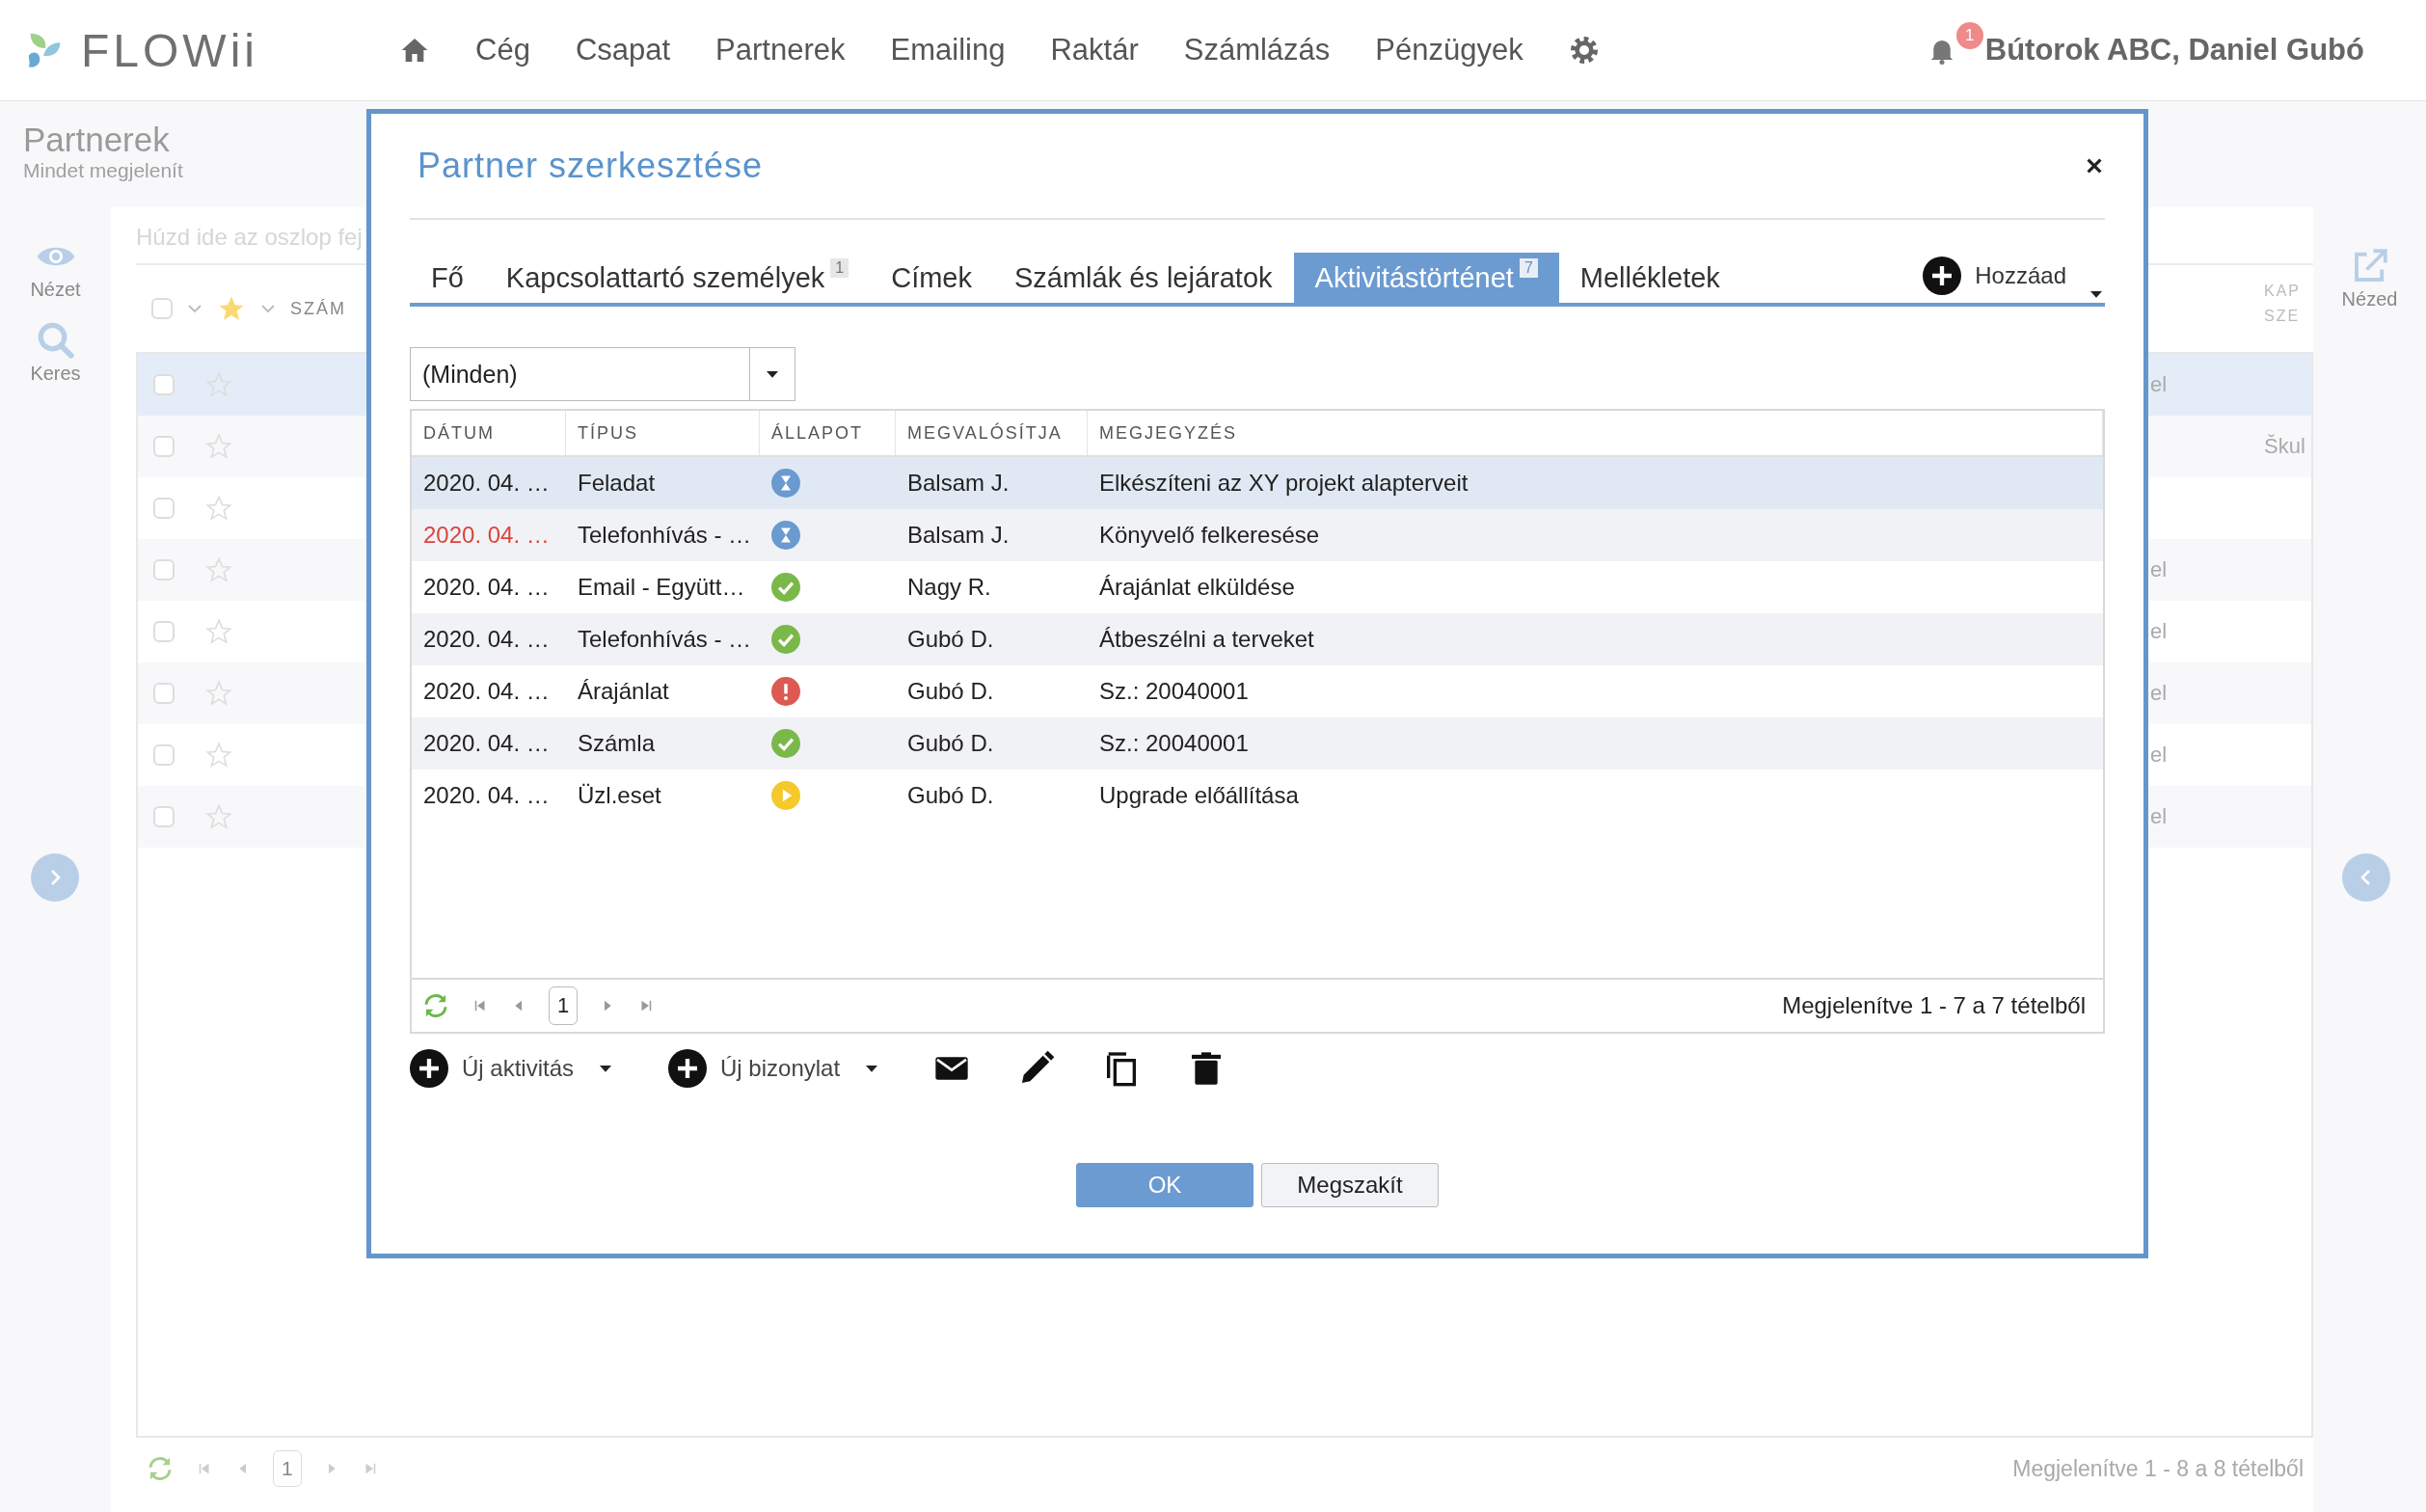 This screenshot has width=2426, height=1512. Describe the element at coordinates (103, 170) in the screenshot. I see `page-subtitle: Mindet megjelenít` at that location.